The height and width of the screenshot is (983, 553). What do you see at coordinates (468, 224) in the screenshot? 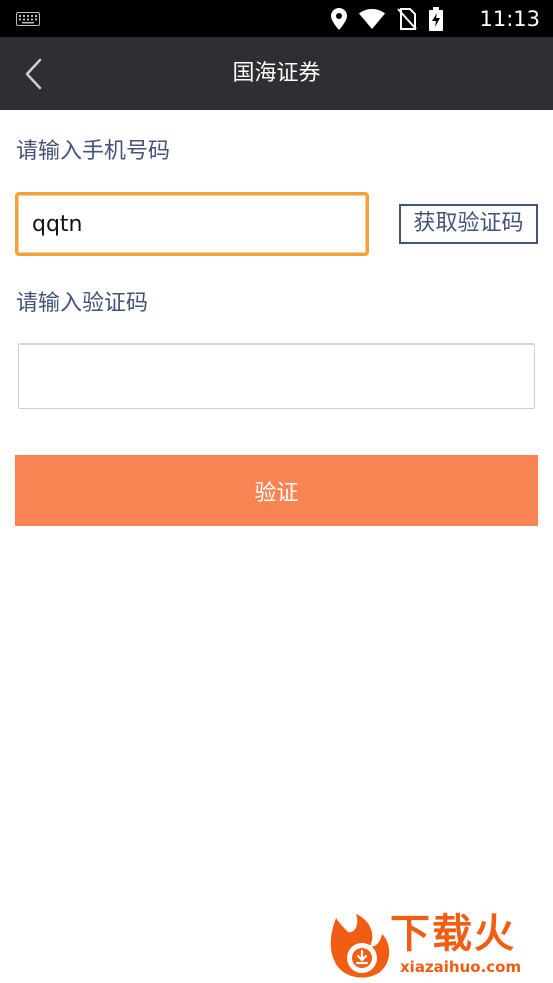
I see `get-code-button: 获取验证码` at bounding box center [468, 224].